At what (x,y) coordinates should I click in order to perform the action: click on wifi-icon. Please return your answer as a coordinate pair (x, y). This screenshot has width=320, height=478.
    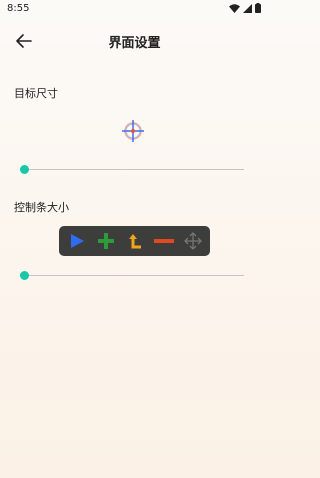
    Looking at the image, I should click on (234, 8).